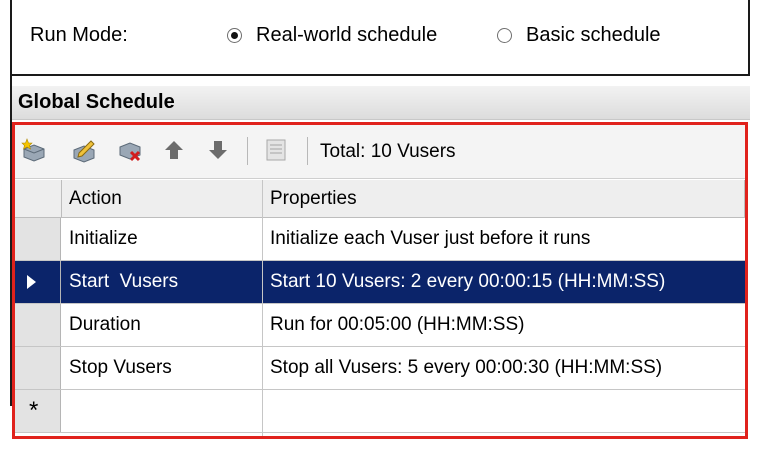 Image resolution: width=757 pixels, height=460 pixels. Describe the element at coordinates (79, 35) in the screenshot. I see `run-mode-label: Run Mode:` at that location.